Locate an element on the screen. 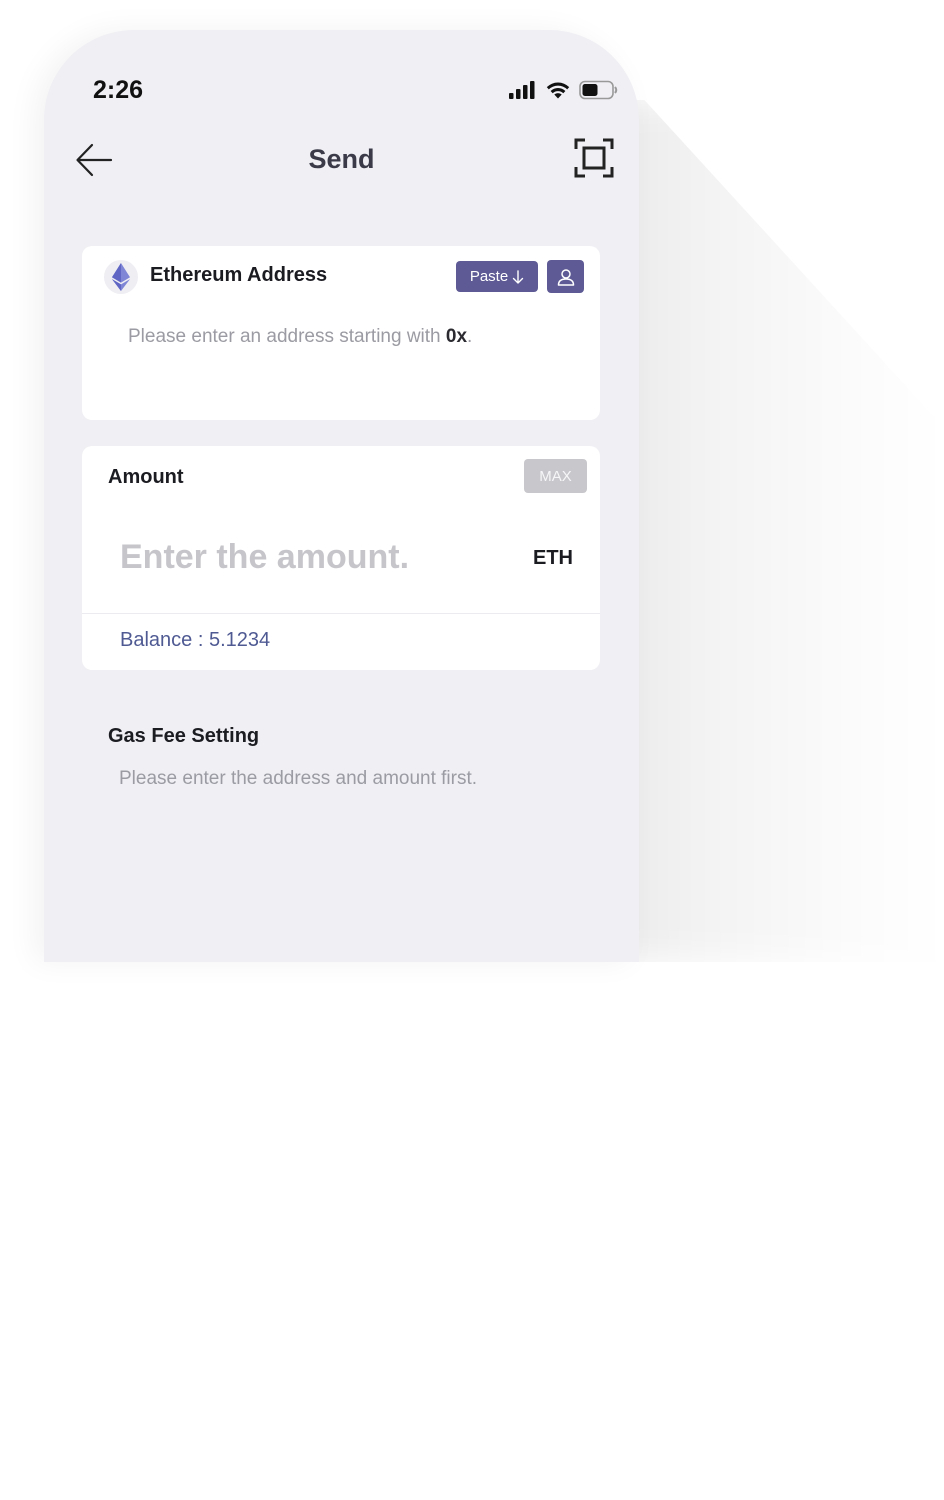  address-placeholder-suffix: . is located at coordinates (470, 336).